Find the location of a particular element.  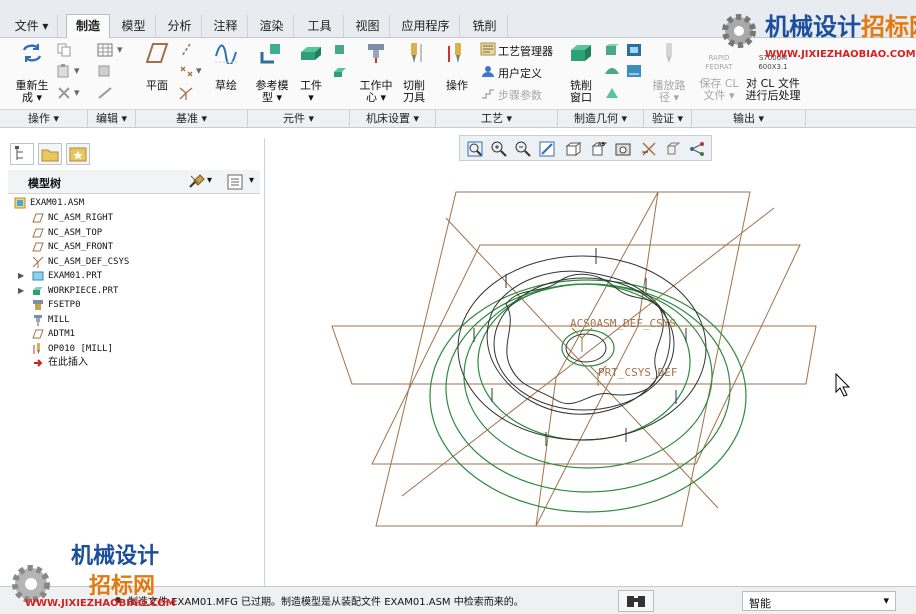

play-path-button: 播放路 径 ▾ is located at coordinates (669, 73).